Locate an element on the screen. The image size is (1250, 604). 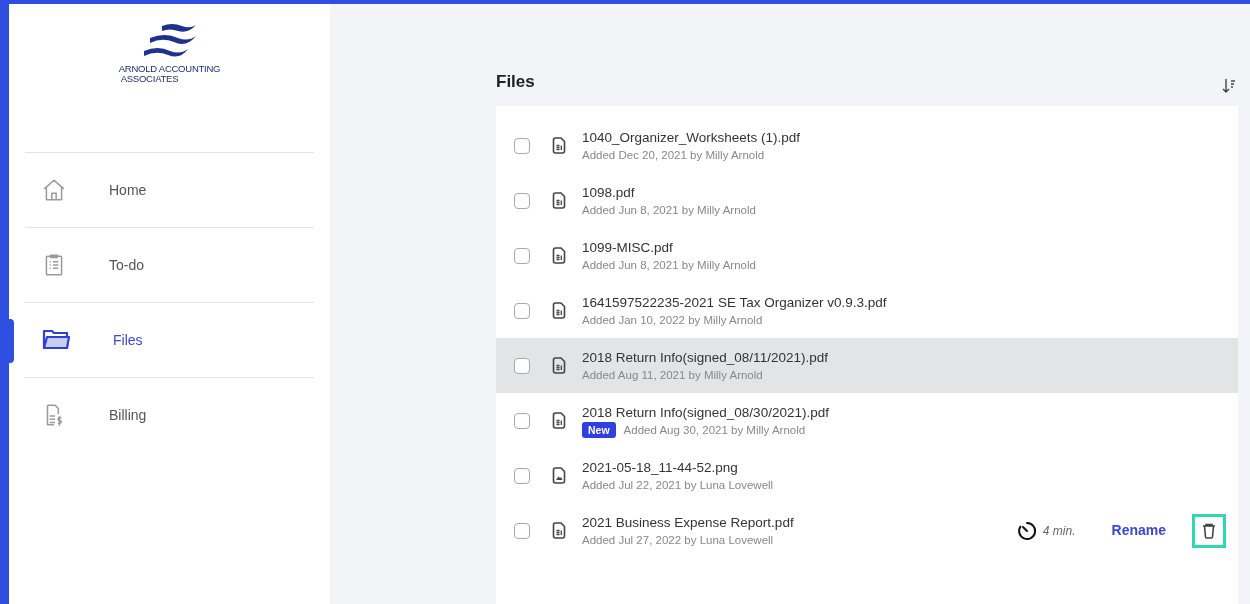
file-name: 2021-05-18_11-44-52.png is located at coordinates (660, 467).